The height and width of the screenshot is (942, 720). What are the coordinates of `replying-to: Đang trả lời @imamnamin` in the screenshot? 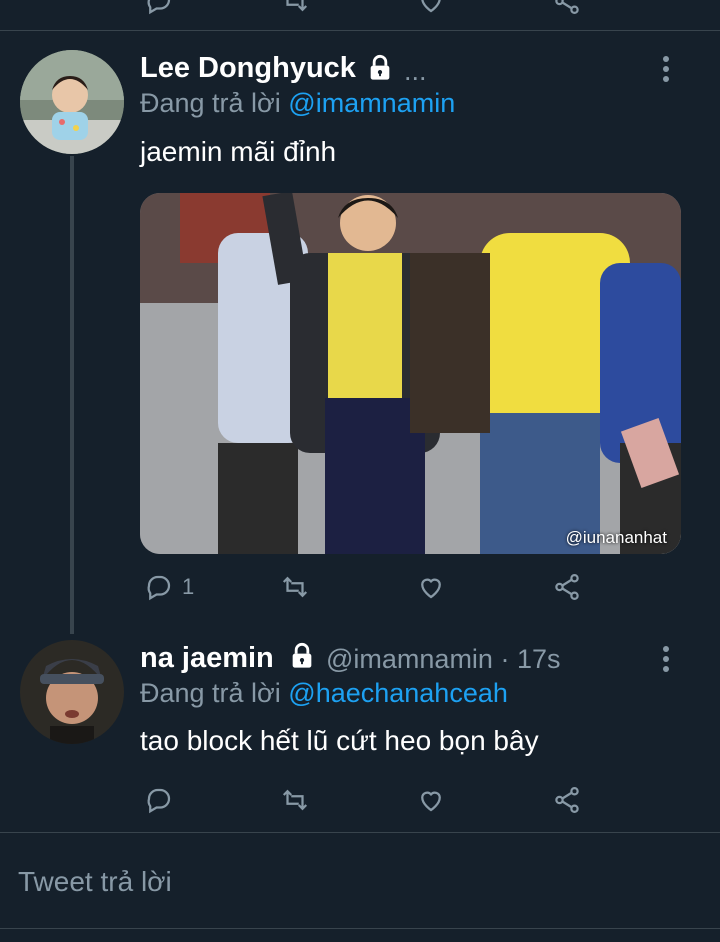 It's located at (297, 103).